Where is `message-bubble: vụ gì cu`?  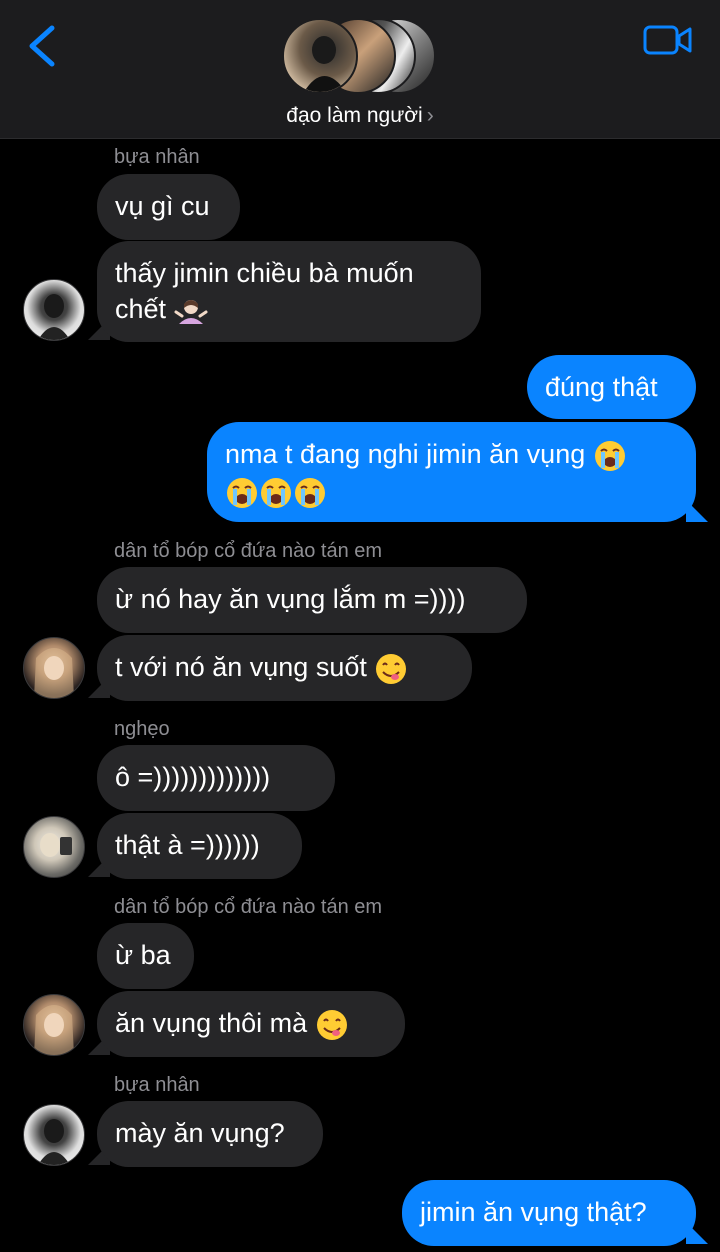 message-bubble: vụ gì cu is located at coordinates (168, 207).